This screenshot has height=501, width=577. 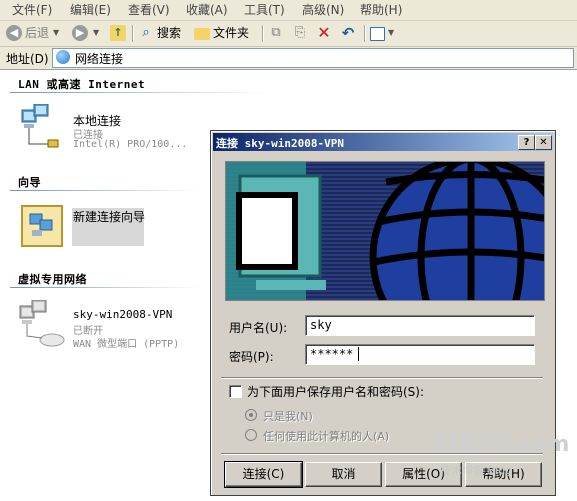 What do you see at coordinates (37, 33) in the screenshot?
I see `back-label: 后退` at bounding box center [37, 33].